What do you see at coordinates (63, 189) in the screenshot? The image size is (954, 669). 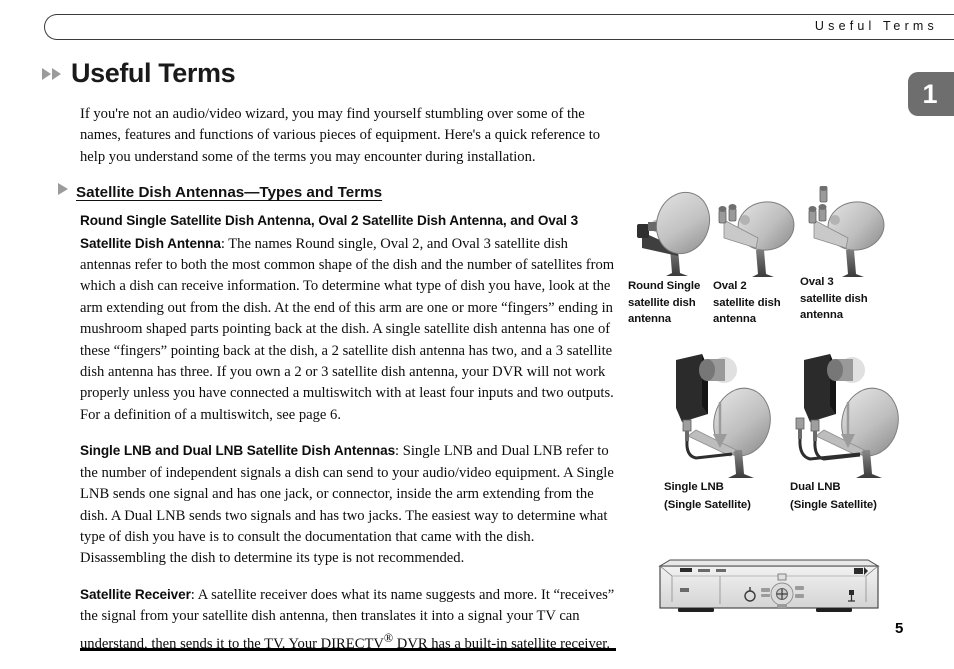 I see `triangle-right-icon` at bounding box center [63, 189].